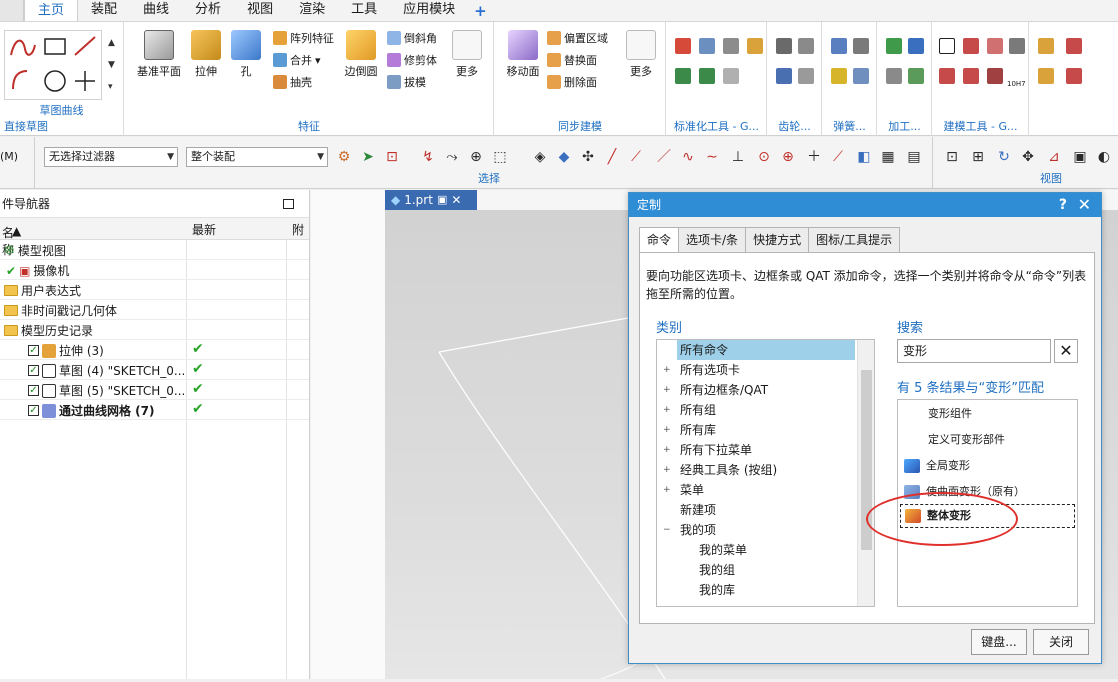 This screenshot has height=682, width=1118. What do you see at coordinates (292, 82) in the screenshot?
I see `shell-button: 抽壳` at bounding box center [292, 82].